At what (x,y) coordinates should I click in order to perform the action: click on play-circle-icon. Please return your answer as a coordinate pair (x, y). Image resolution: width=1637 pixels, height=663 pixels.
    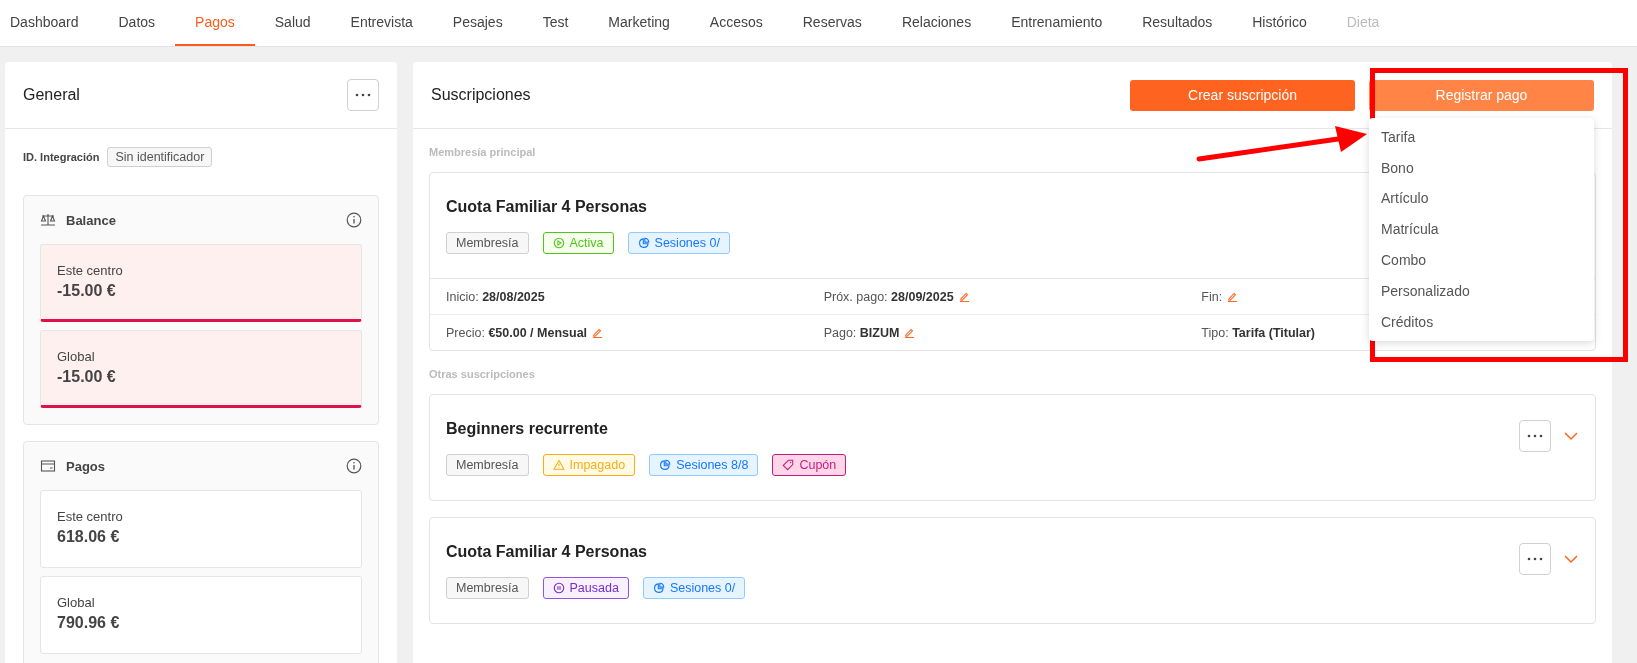
    Looking at the image, I should click on (558, 243).